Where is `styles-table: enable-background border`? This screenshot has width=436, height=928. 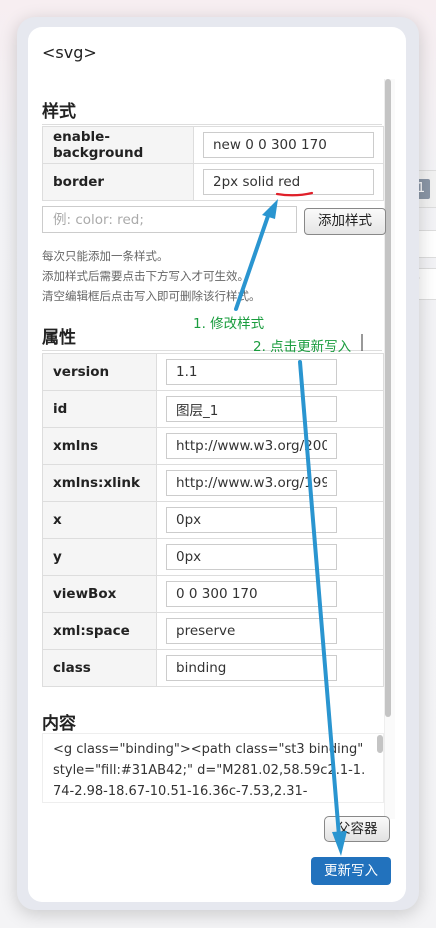 styles-table: enable-background border is located at coordinates (213, 163).